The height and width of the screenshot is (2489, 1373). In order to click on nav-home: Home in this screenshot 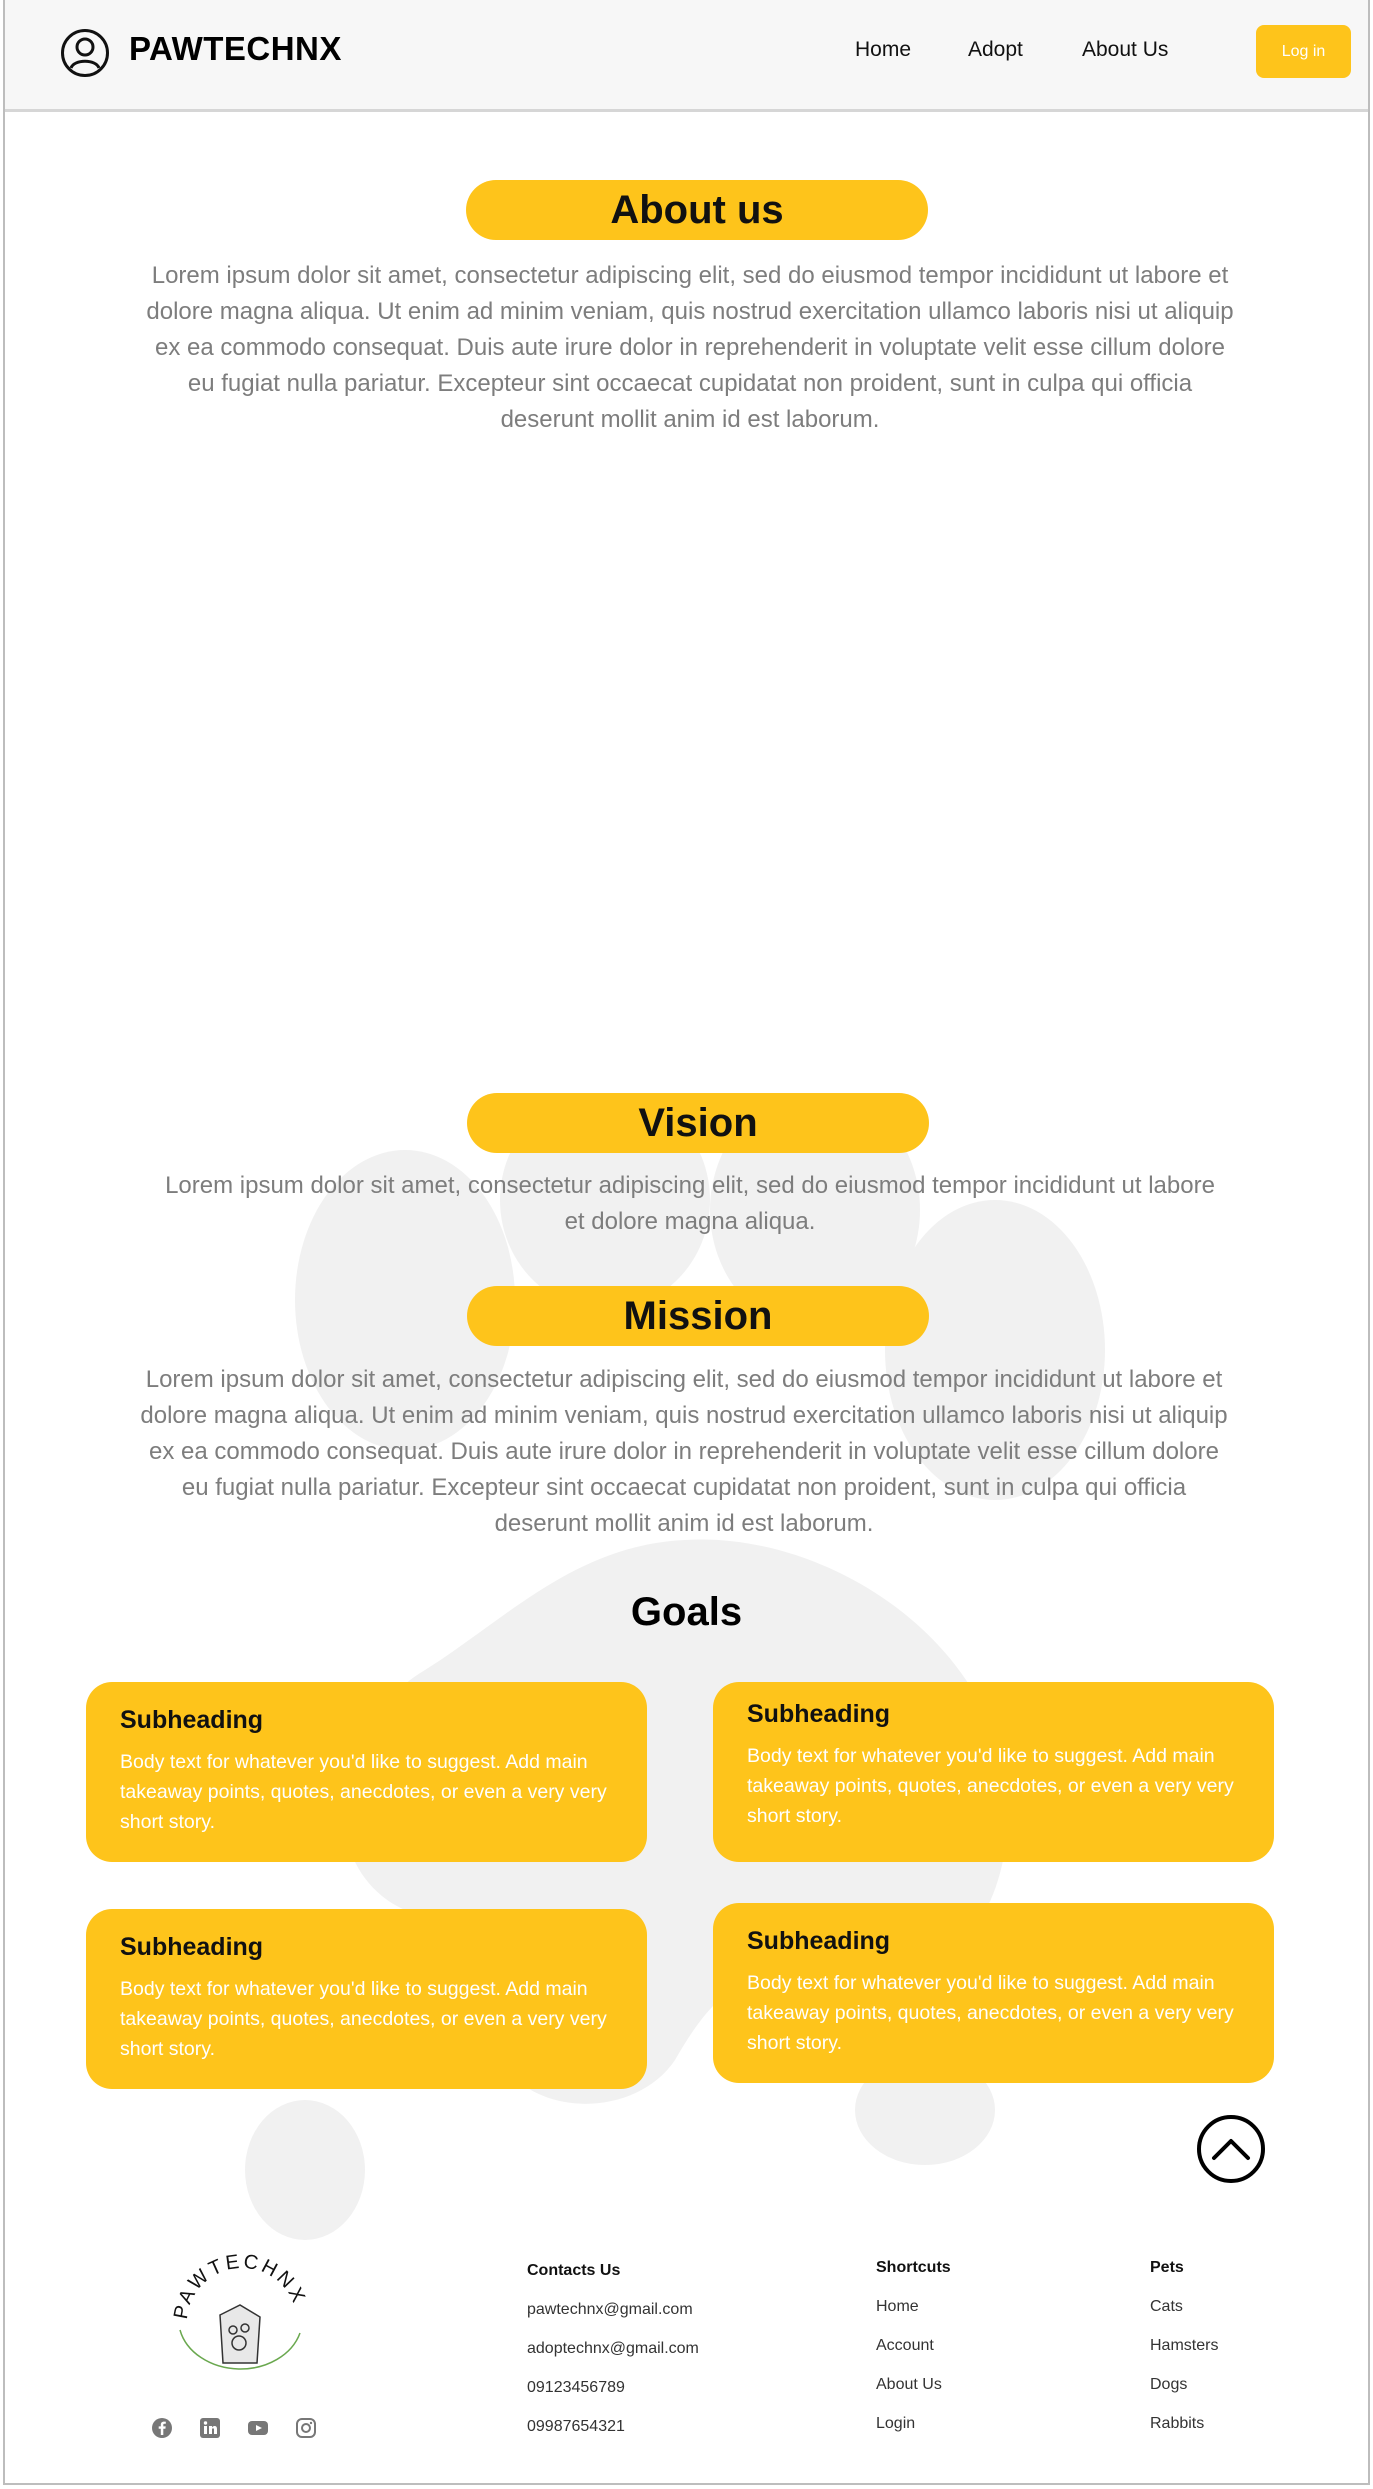, I will do `click(883, 50)`.